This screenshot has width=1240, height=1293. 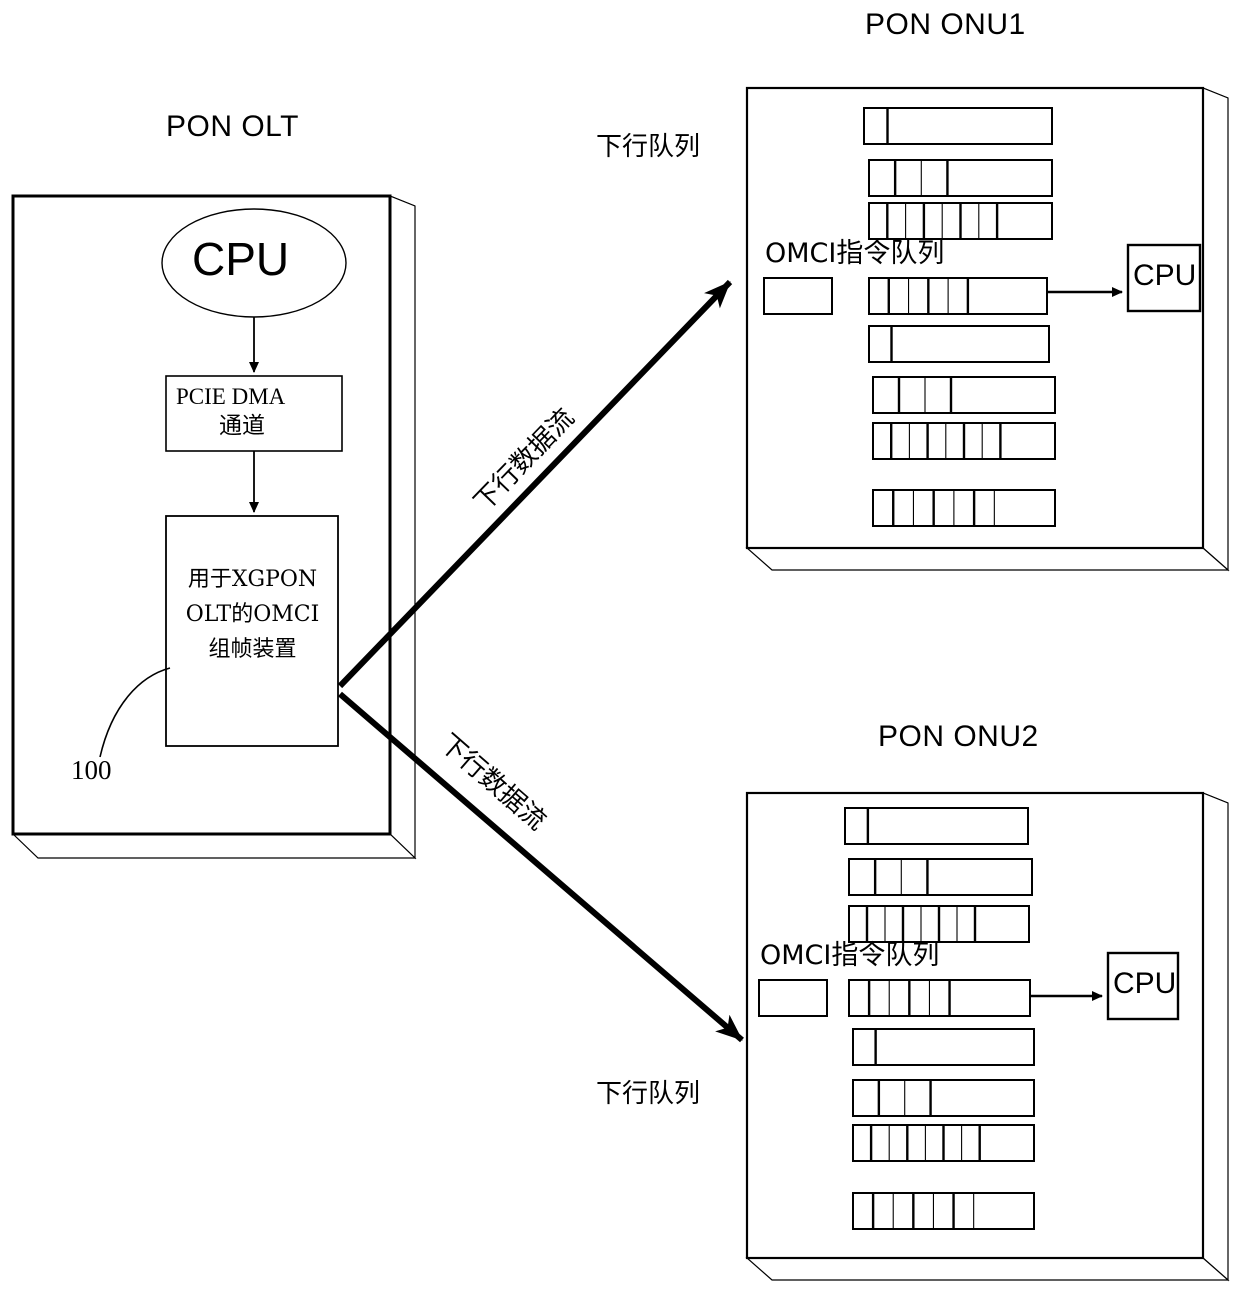 What do you see at coordinates (850, 955) in the screenshot?
I see `onu2-omci-queue-label: OMCI指令队列` at bounding box center [850, 955].